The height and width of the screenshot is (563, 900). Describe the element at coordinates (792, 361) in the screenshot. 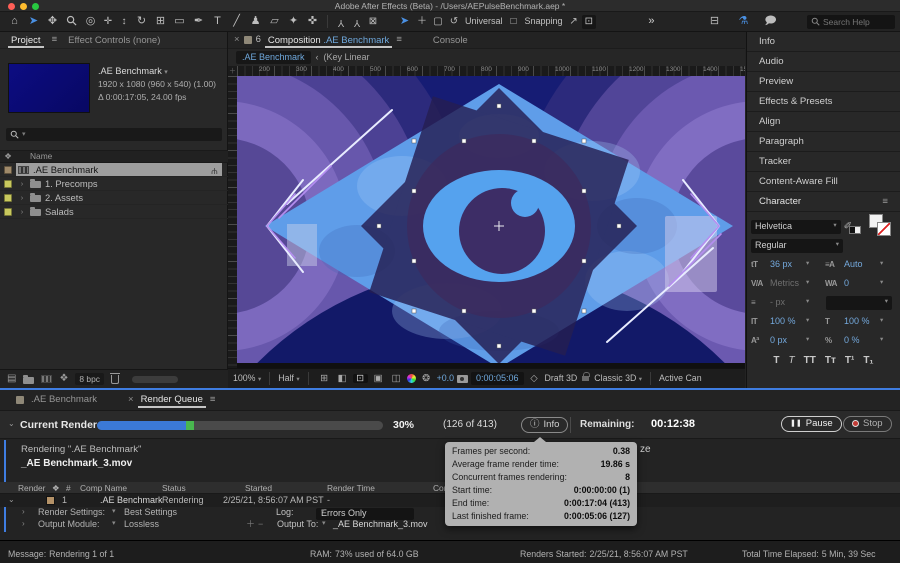

I see `faux-italic-button: T` at that location.